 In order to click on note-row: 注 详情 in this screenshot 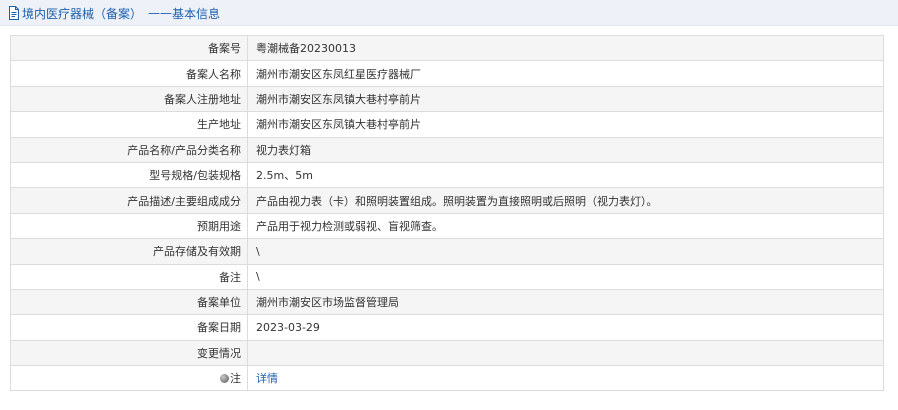, I will do `click(447, 378)`.